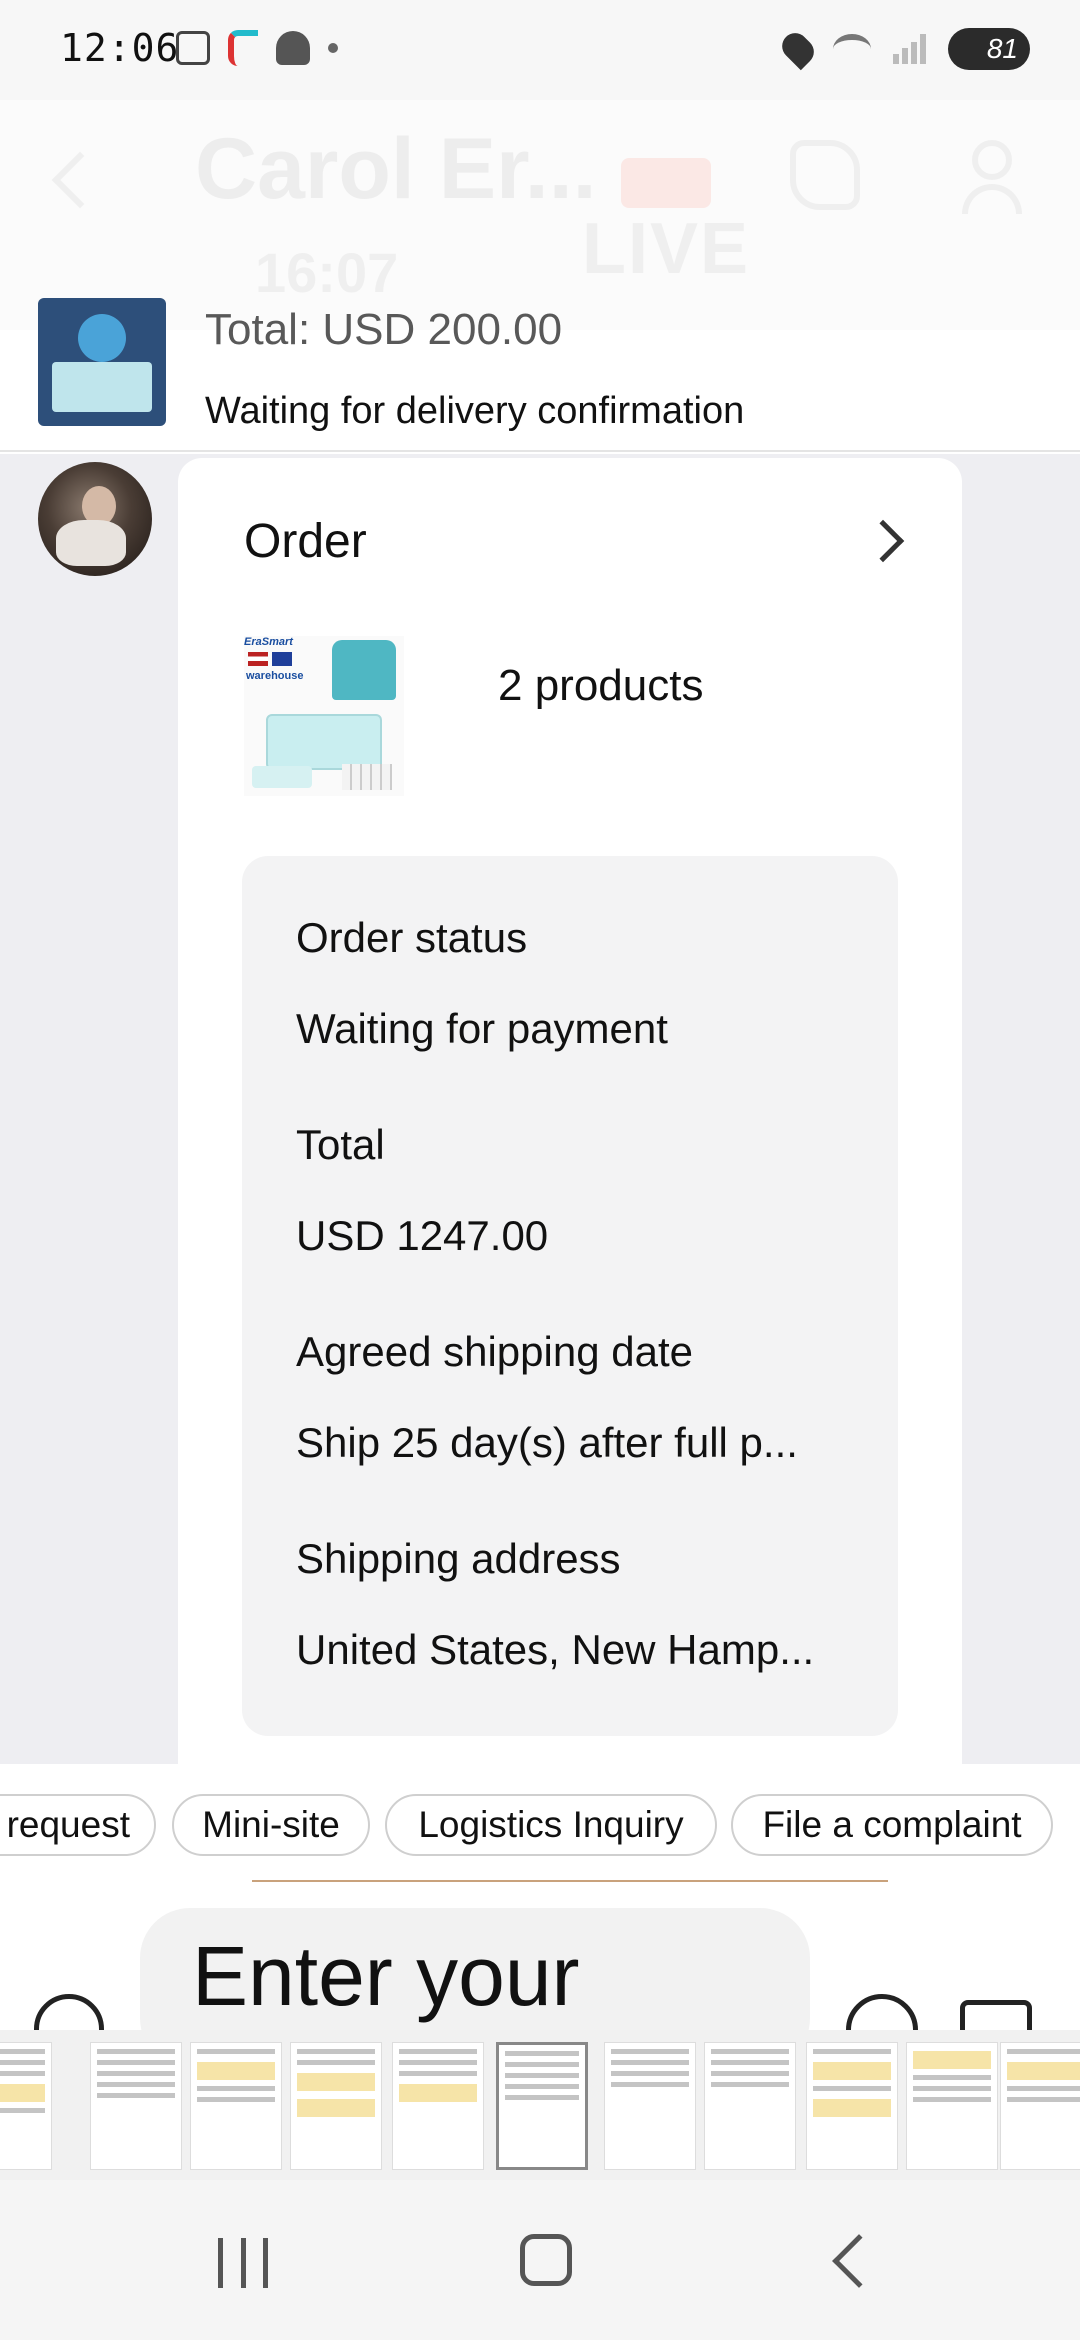  Describe the element at coordinates (243, 2263) in the screenshot. I see `recent-apps-button` at that location.